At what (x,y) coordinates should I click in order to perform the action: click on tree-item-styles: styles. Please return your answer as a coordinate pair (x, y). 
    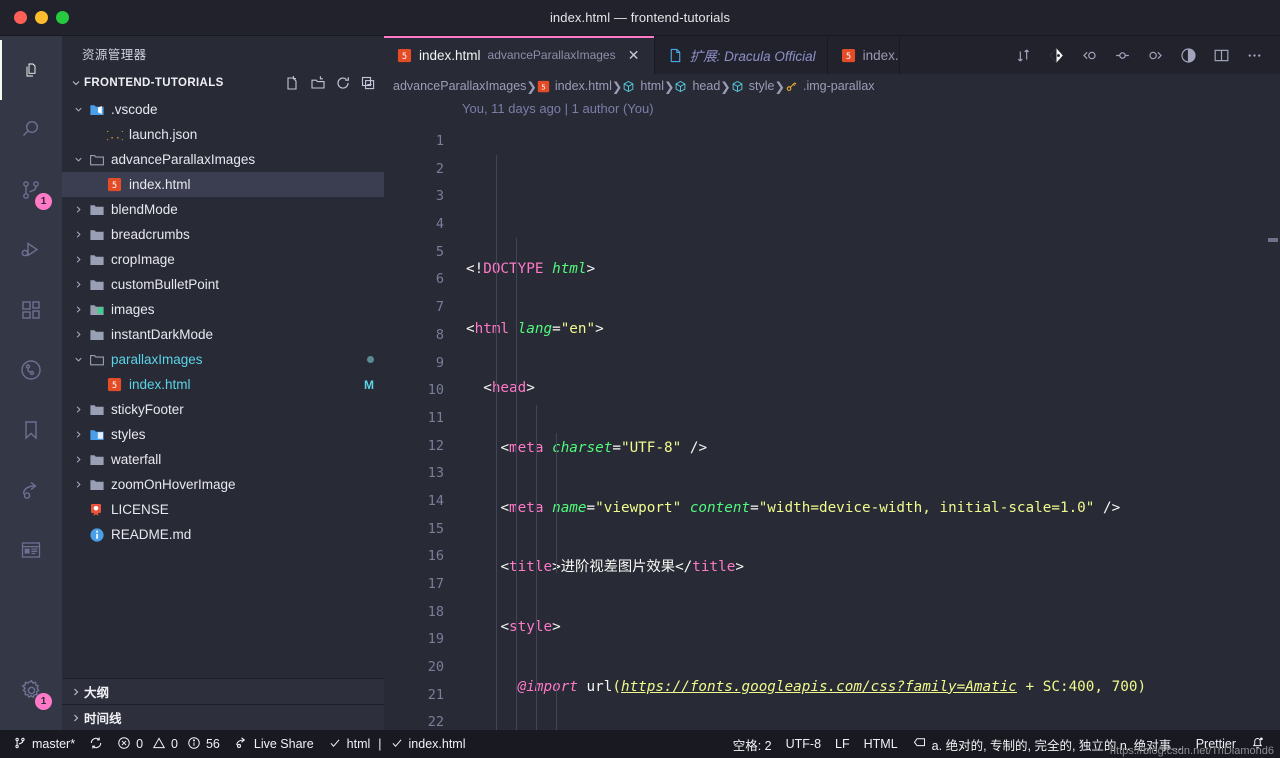
    Looking at the image, I should click on (223, 434).